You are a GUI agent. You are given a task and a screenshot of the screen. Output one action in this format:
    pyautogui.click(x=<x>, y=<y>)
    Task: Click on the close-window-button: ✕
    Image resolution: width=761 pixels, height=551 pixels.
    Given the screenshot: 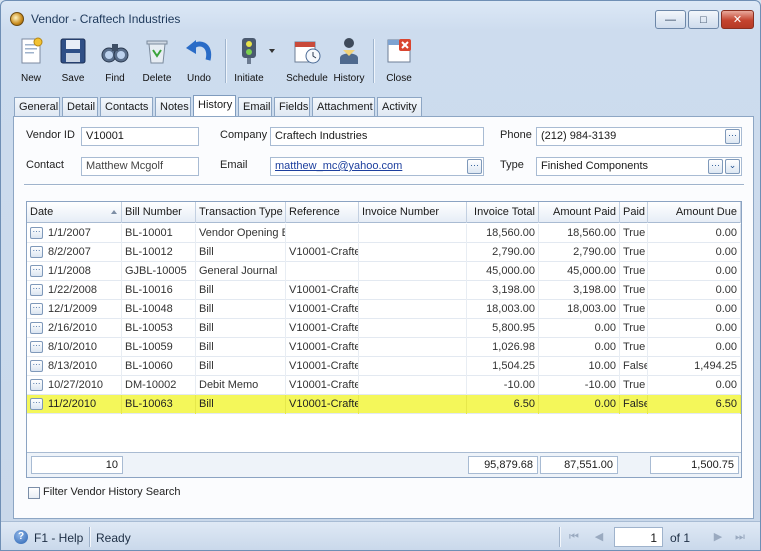 What is the action you would take?
    pyautogui.click(x=737, y=19)
    